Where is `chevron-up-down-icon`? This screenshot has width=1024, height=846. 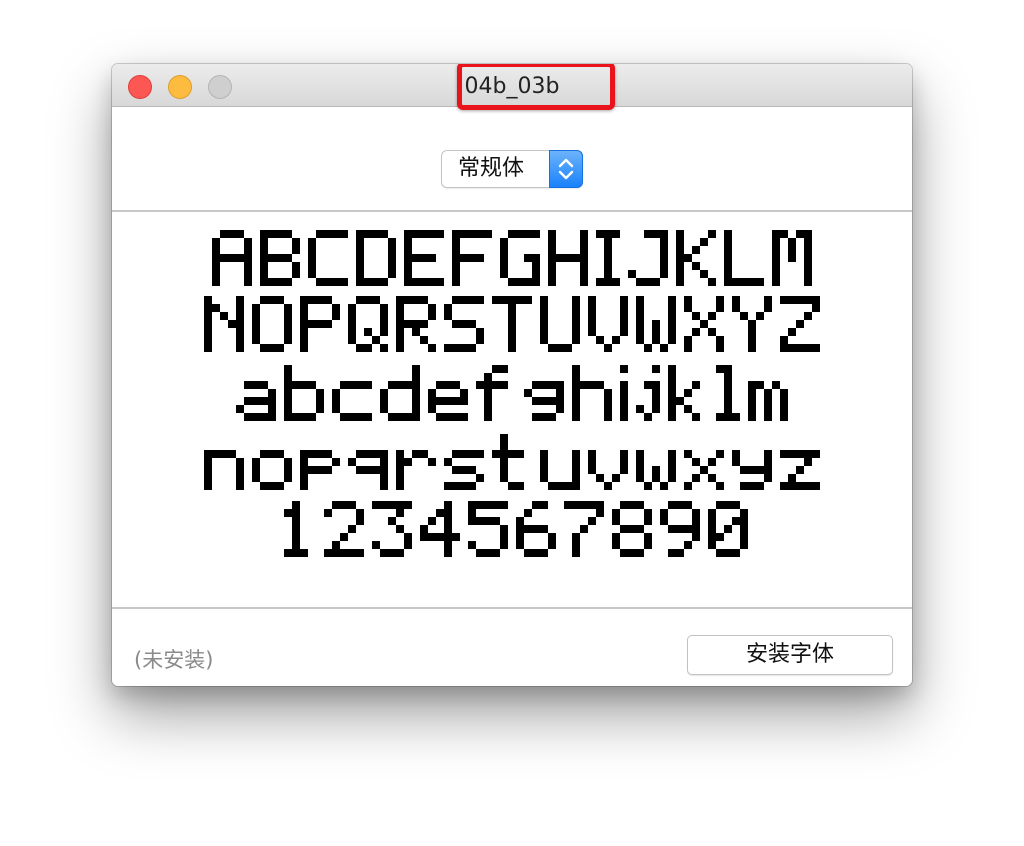
chevron-up-down-icon is located at coordinates (566, 169).